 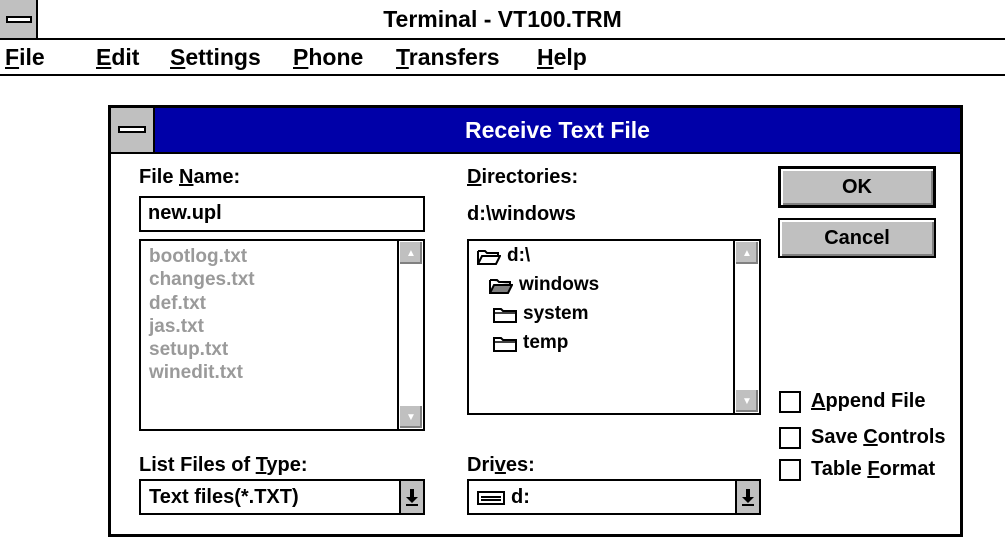 I want to click on menu-settings: Settings, so click(x=215, y=57).